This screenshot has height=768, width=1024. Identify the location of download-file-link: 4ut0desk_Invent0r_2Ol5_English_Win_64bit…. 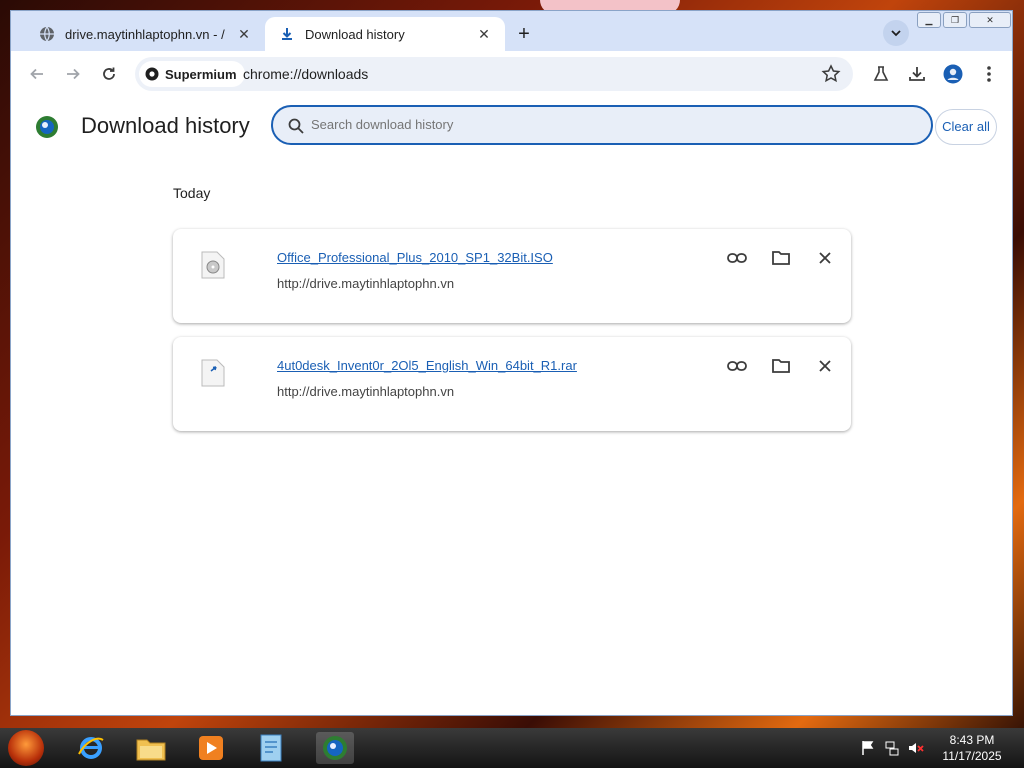
(427, 365).